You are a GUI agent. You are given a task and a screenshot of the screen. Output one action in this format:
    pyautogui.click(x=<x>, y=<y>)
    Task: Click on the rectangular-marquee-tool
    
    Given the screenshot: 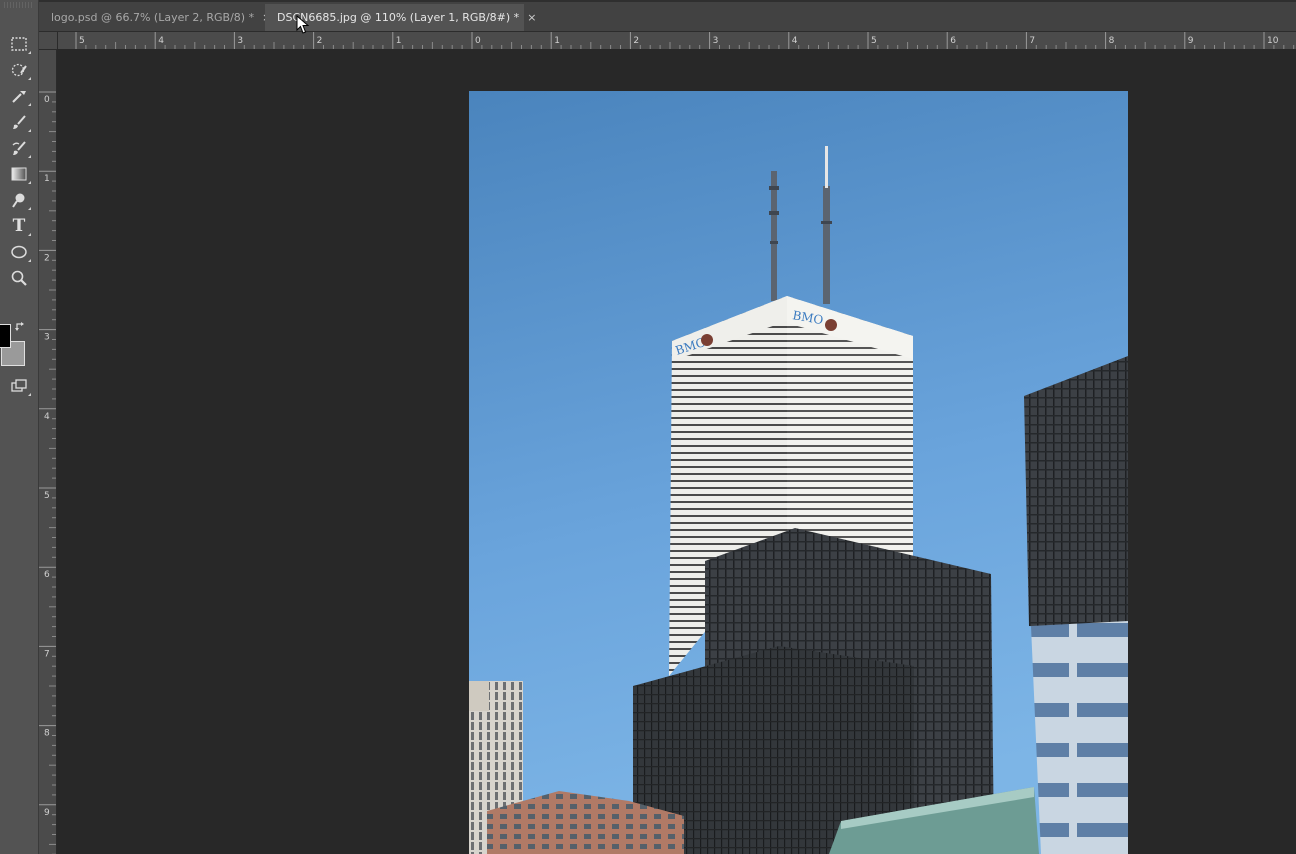 What is the action you would take?
    pyautogui.click(x=19, y=44)
    